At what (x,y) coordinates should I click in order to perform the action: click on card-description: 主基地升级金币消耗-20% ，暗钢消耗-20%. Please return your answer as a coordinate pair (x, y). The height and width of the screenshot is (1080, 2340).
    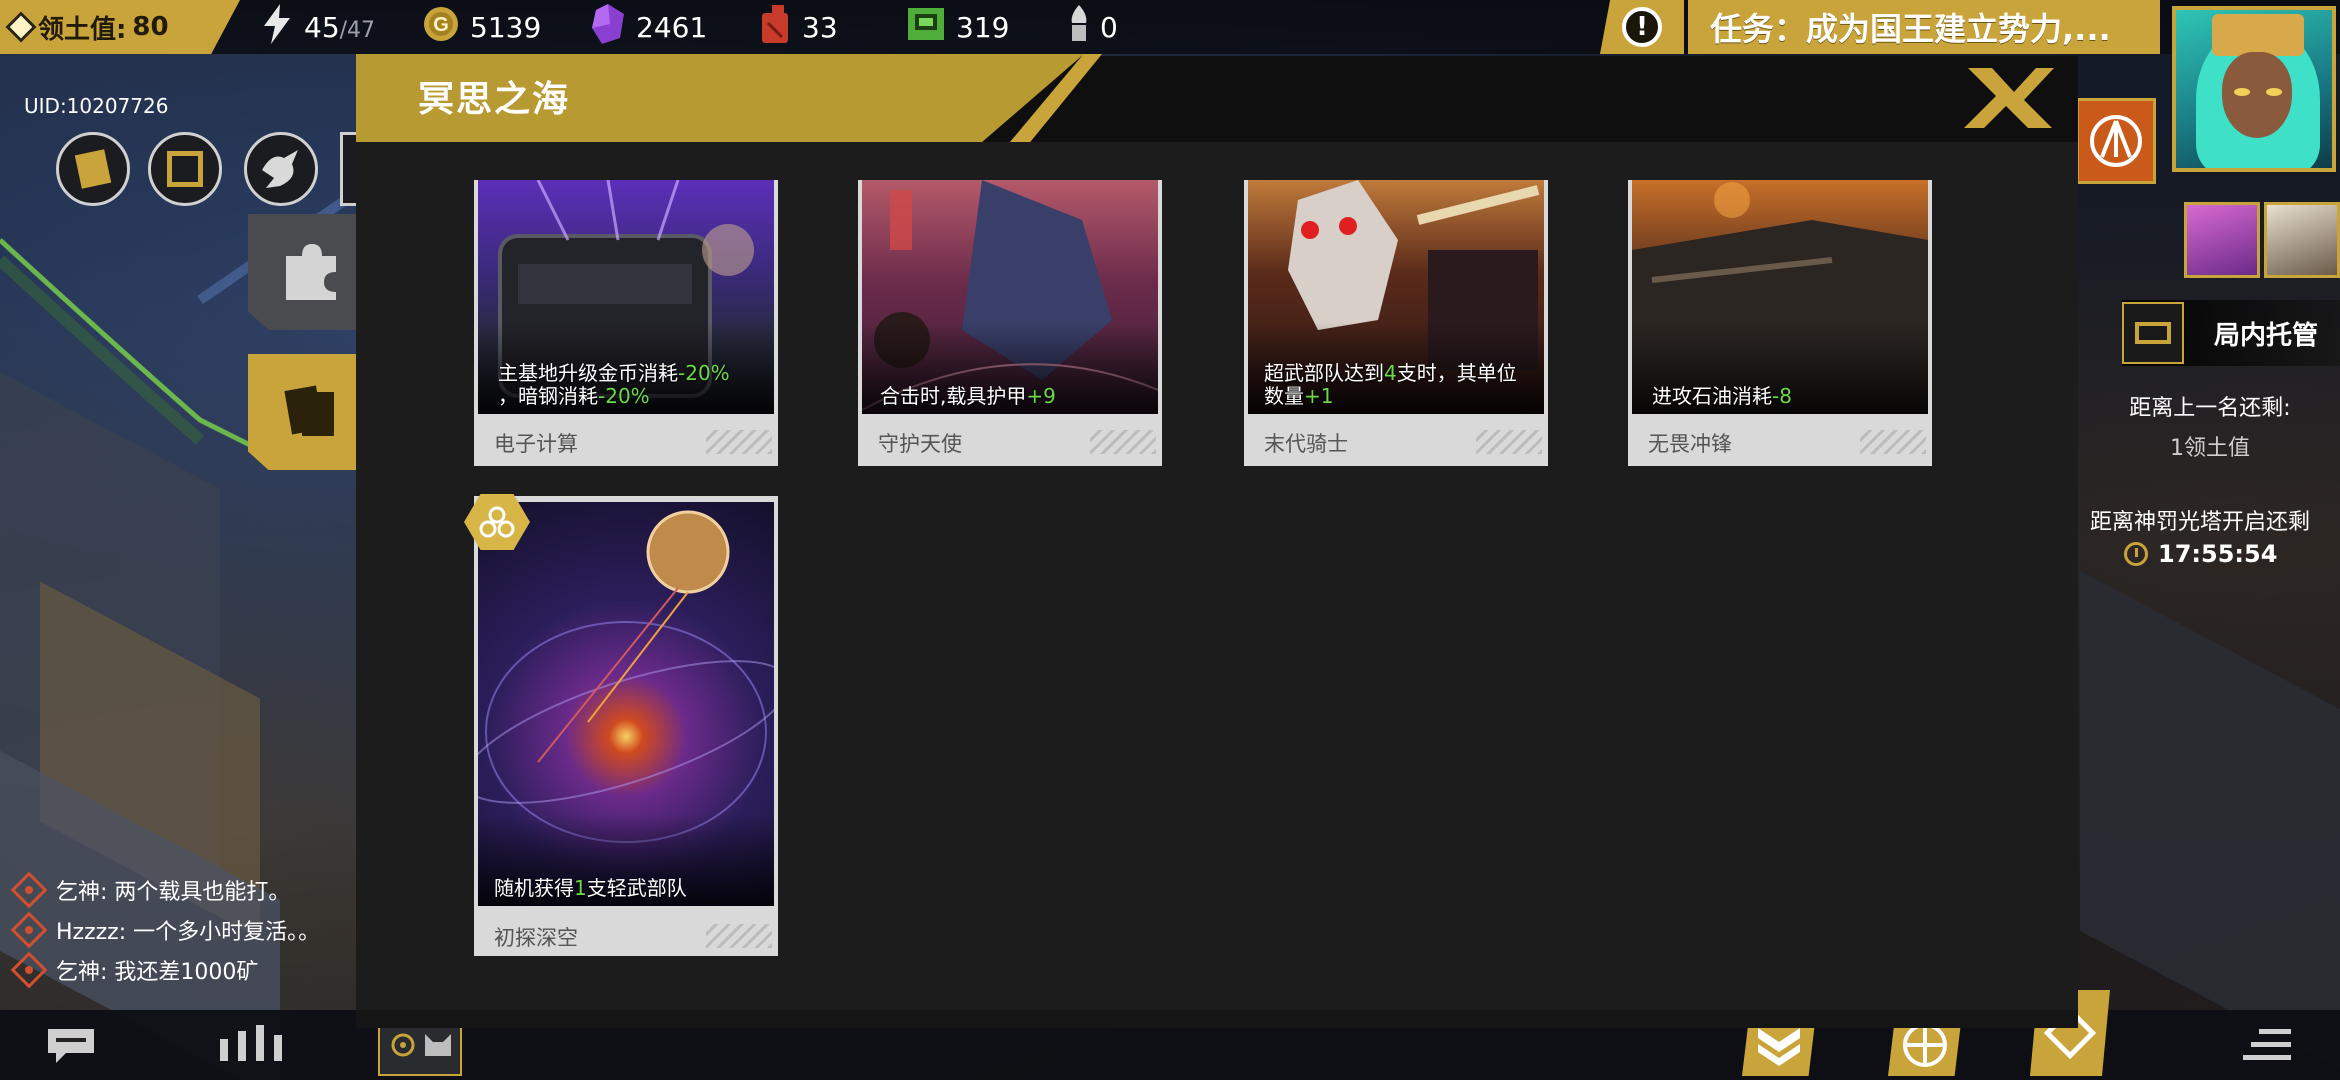
    Looking at the image, I should click on (614, 384).